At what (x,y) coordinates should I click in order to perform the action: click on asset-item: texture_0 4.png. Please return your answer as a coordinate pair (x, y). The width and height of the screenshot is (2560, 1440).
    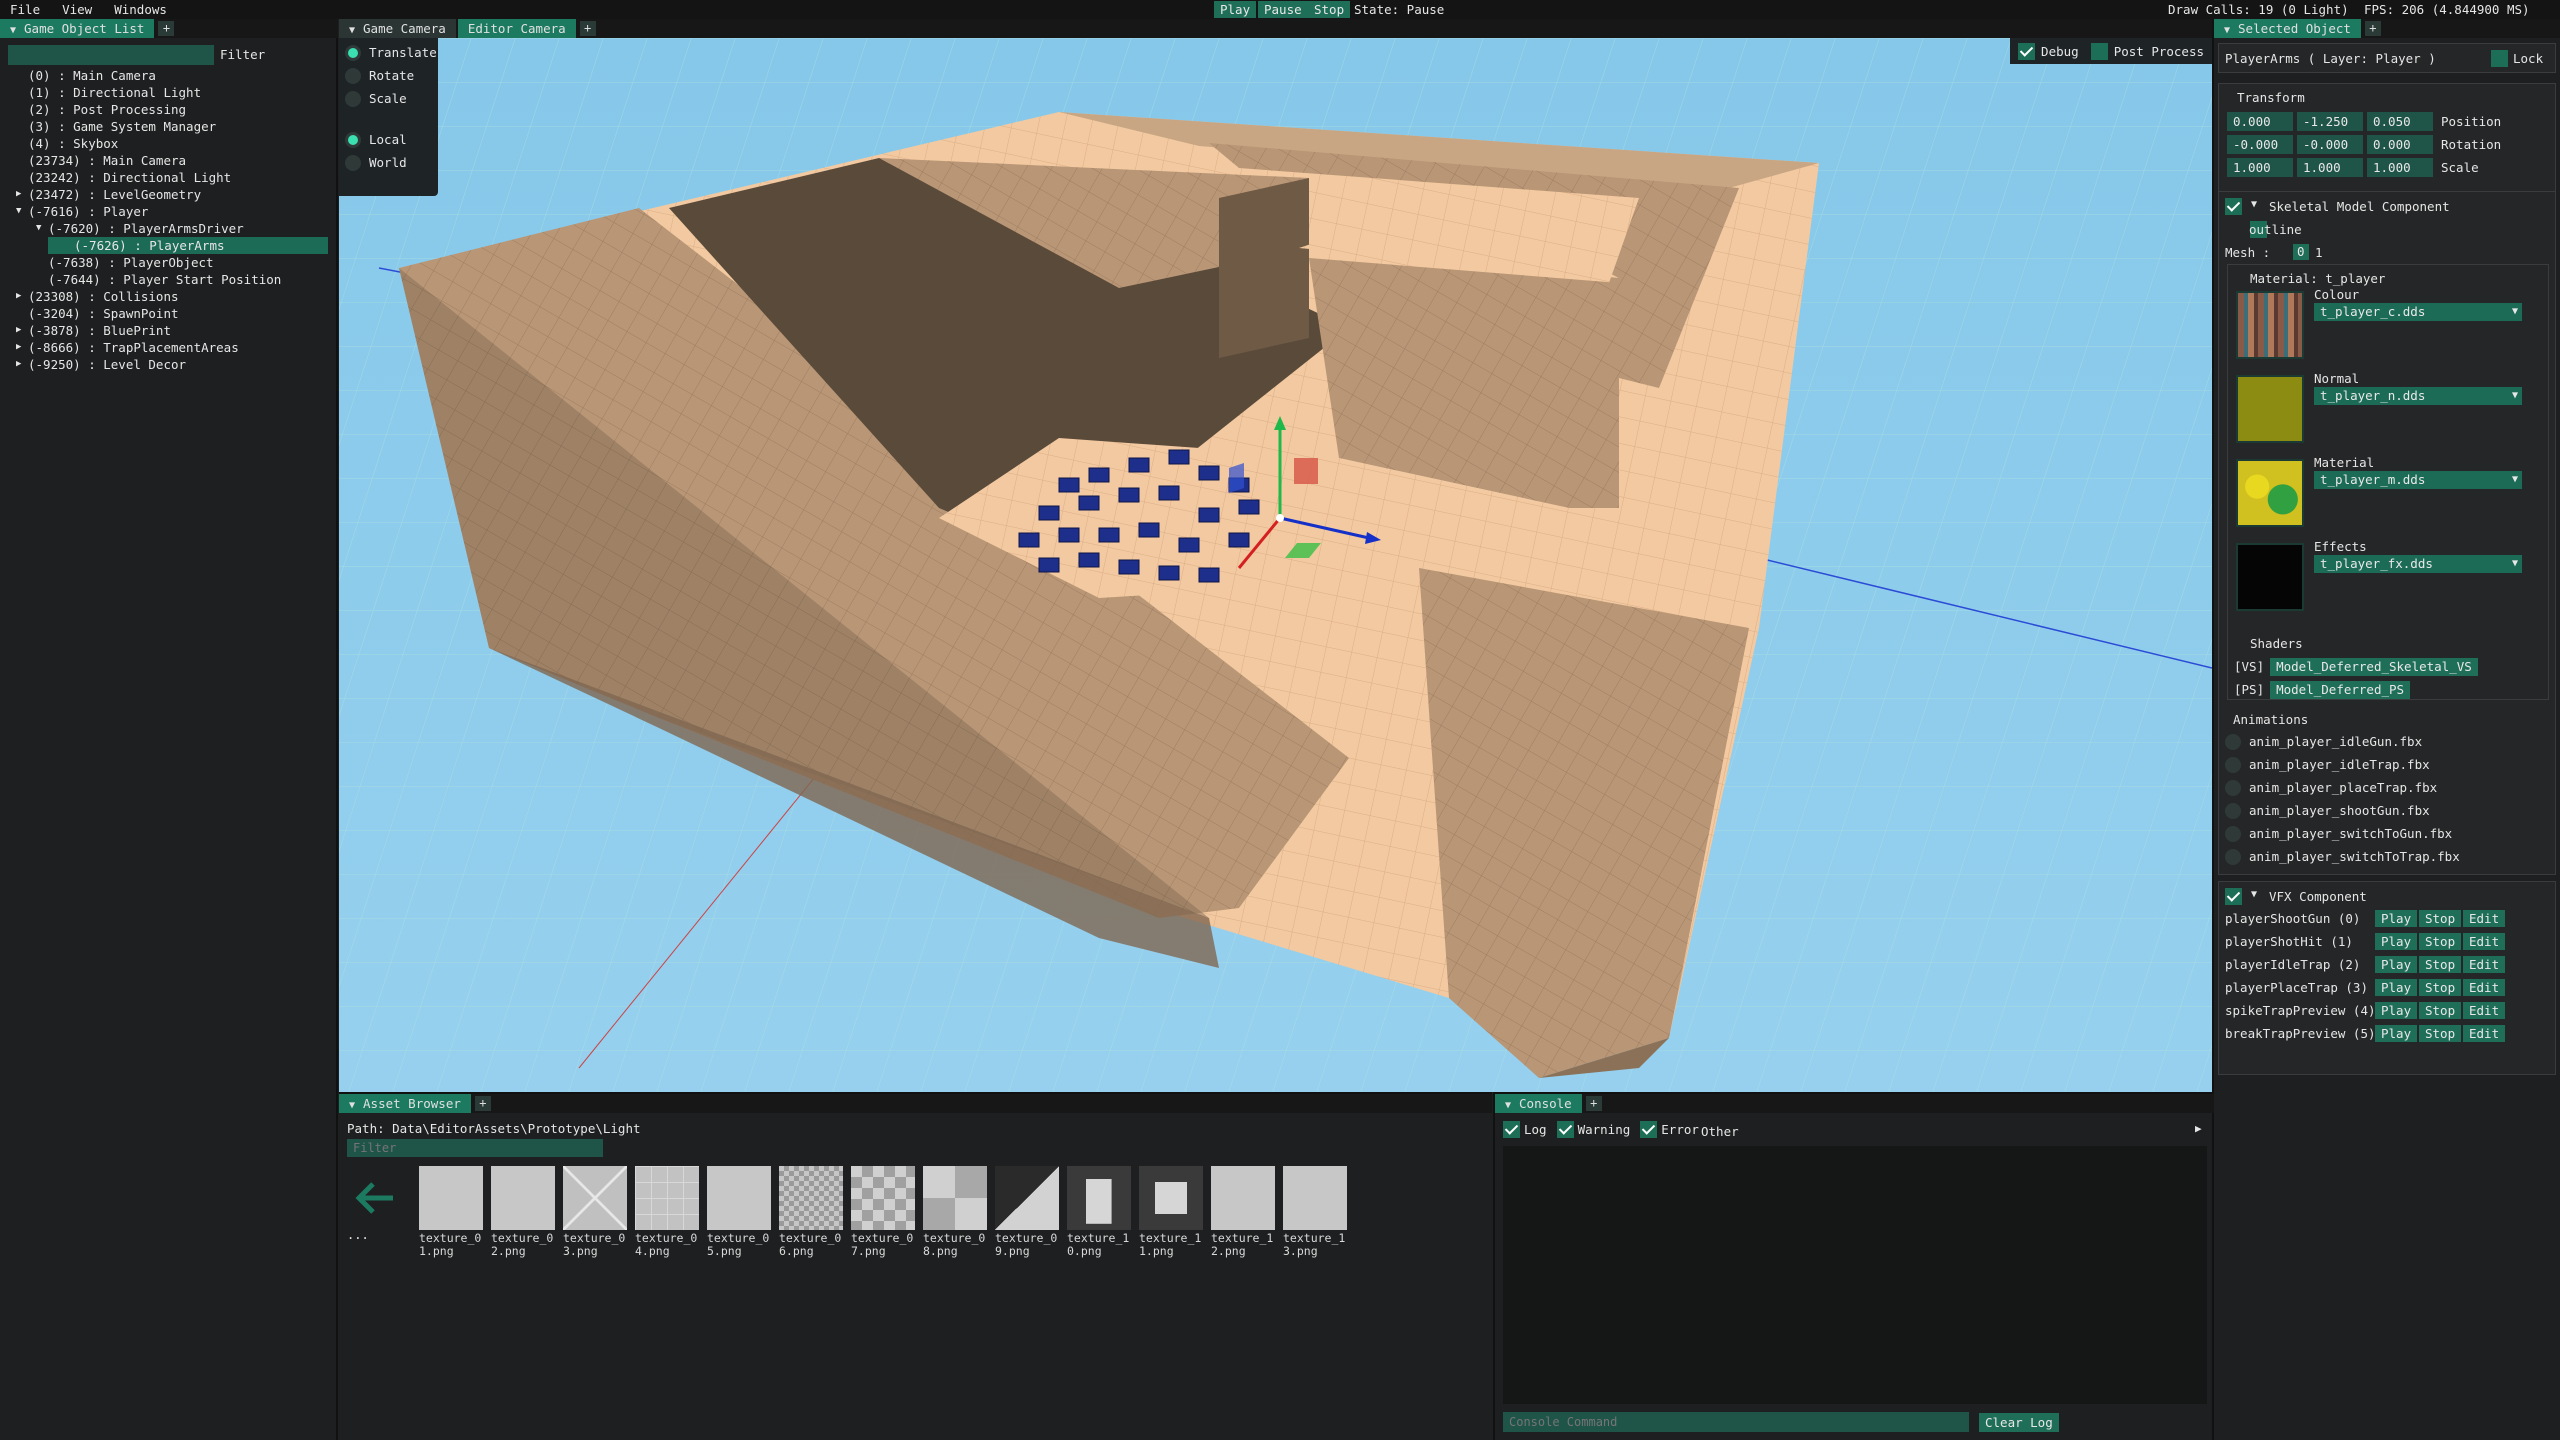
    Looking at the image, I should click on (667, 1226).